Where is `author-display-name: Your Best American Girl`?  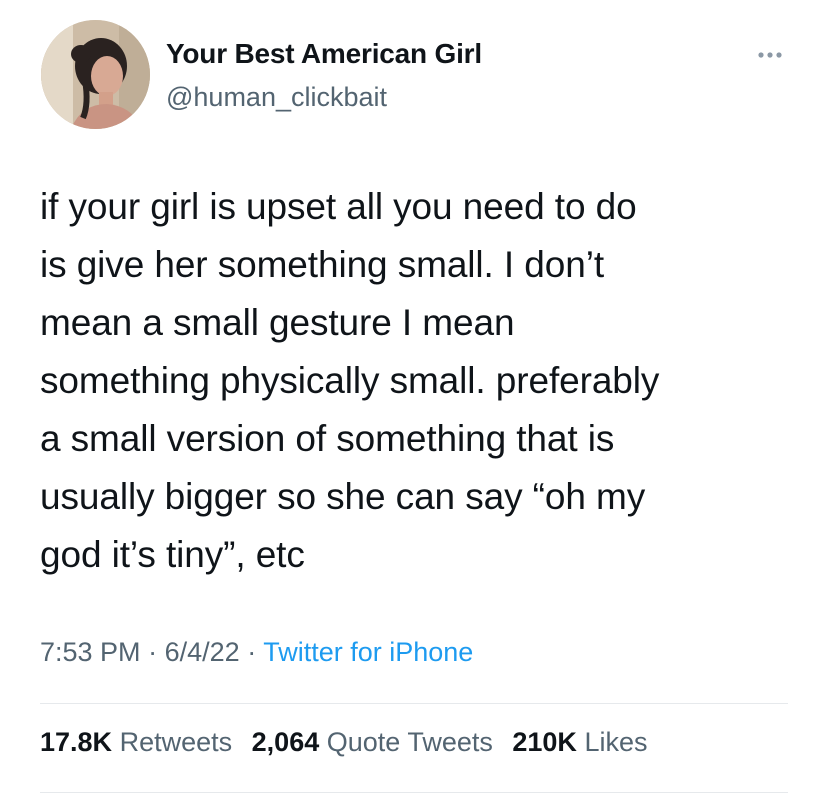
author-display-name: Your Best American Girl is located at coordinates (324, 54).